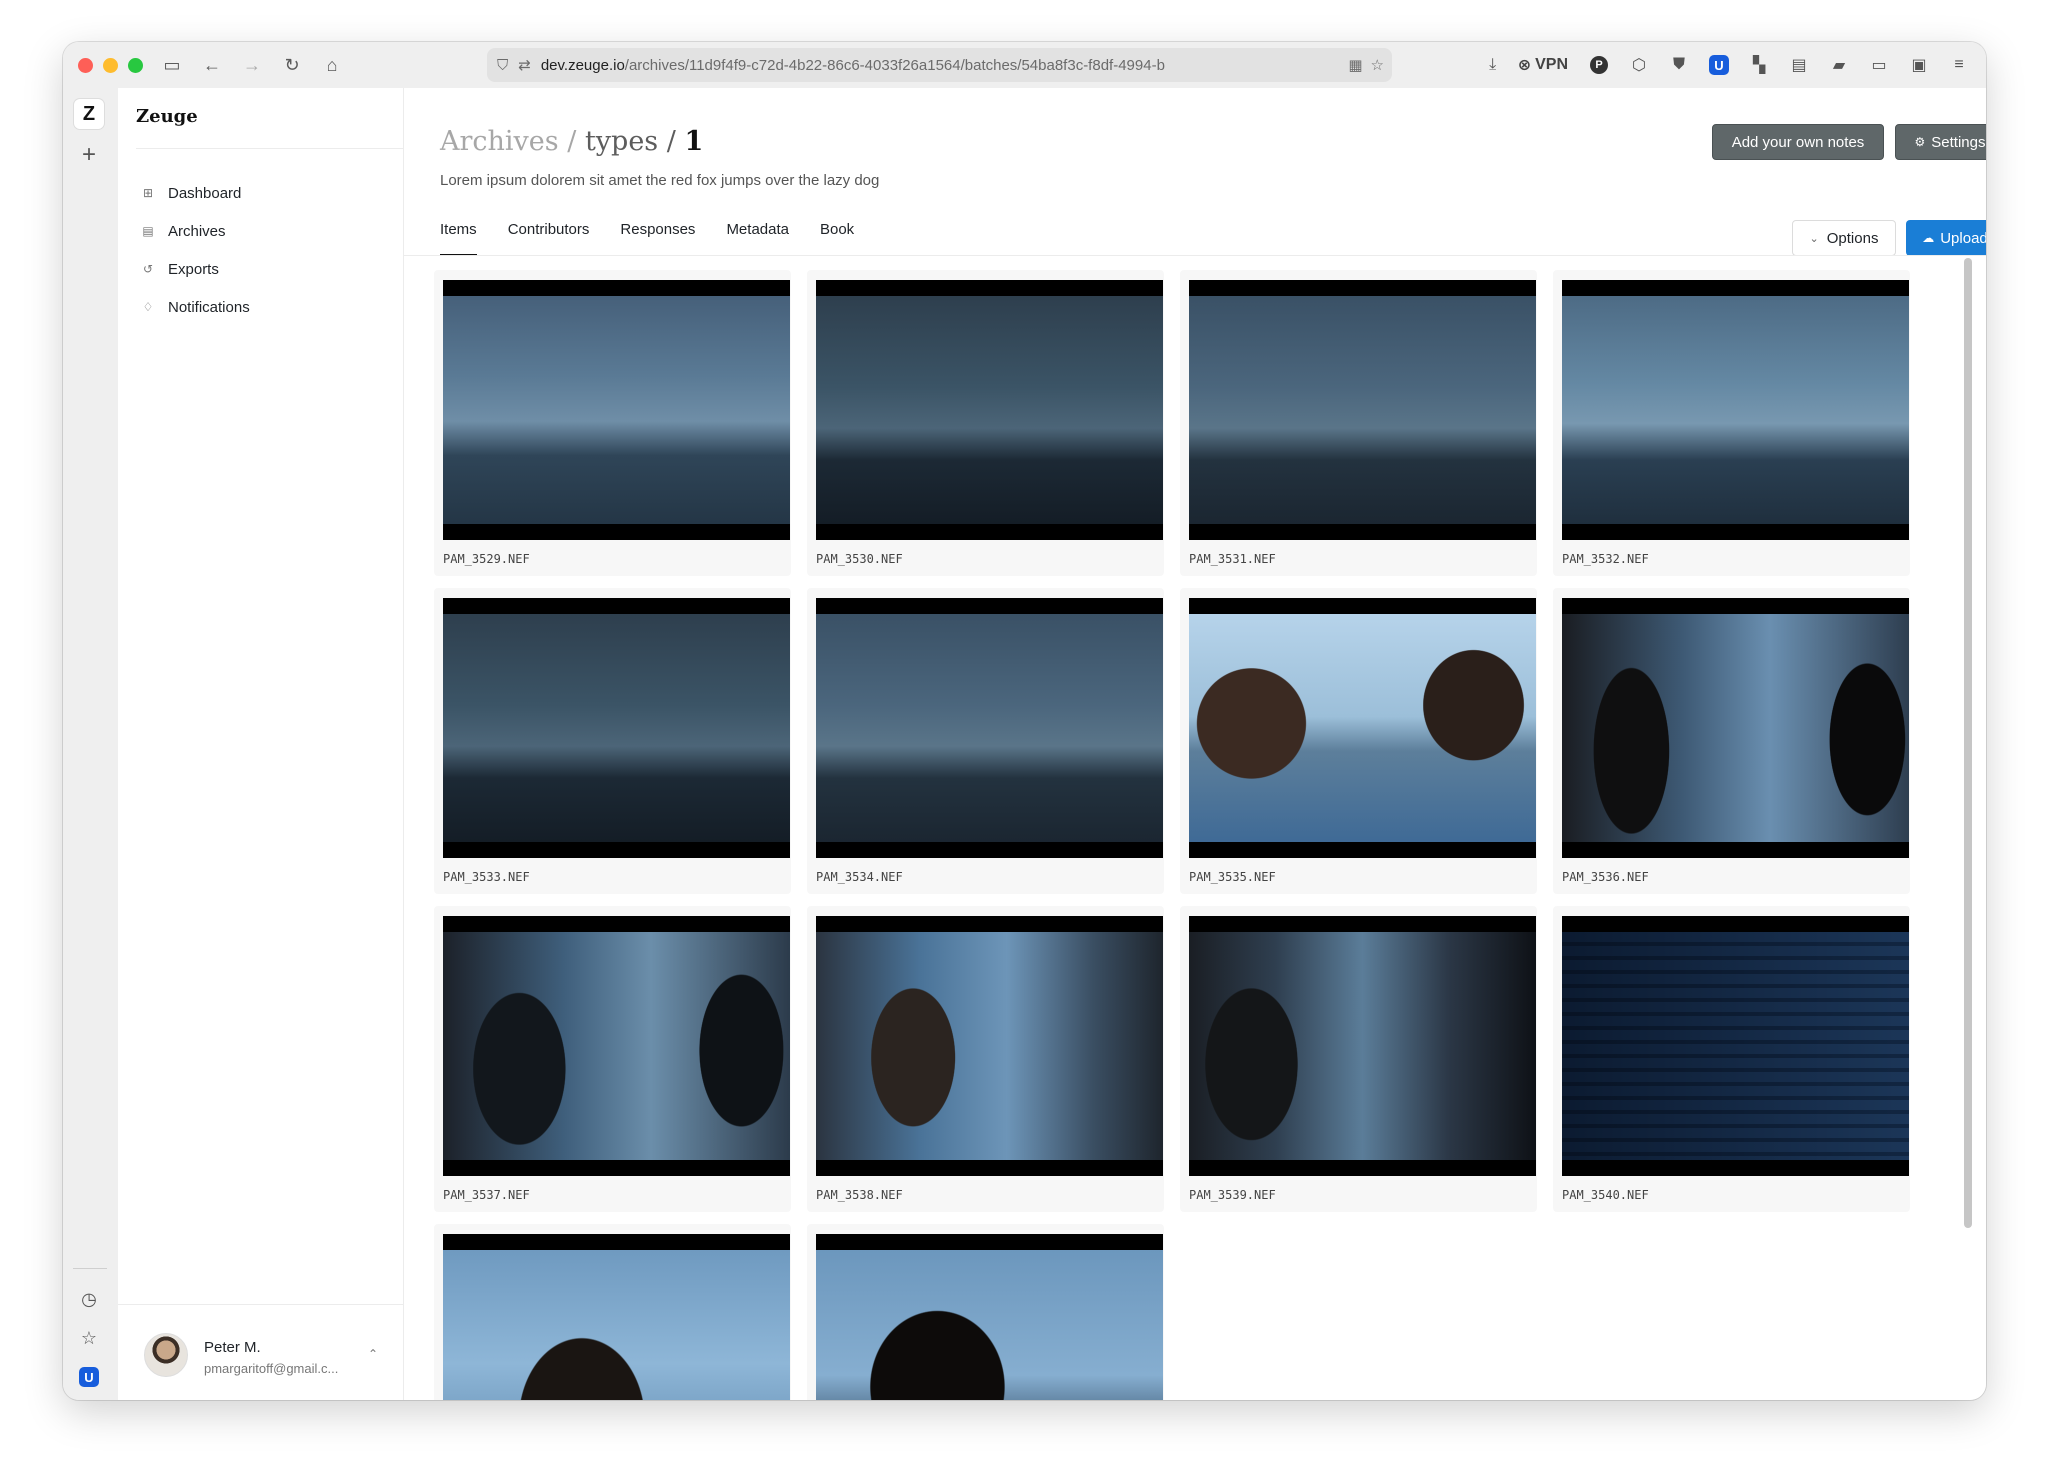 This screenshot has height=1484, width=2048. I want to click on tab-responses: Responses, so click(657, 237).